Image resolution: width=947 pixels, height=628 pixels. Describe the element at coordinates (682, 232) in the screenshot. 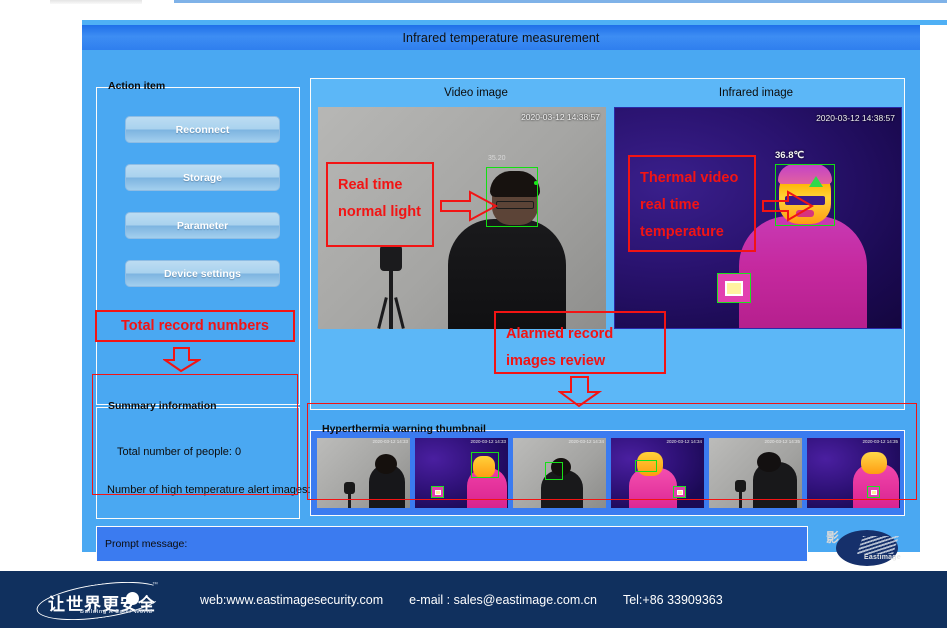

I see `annotation-thermal-line3: temperature` at that location.